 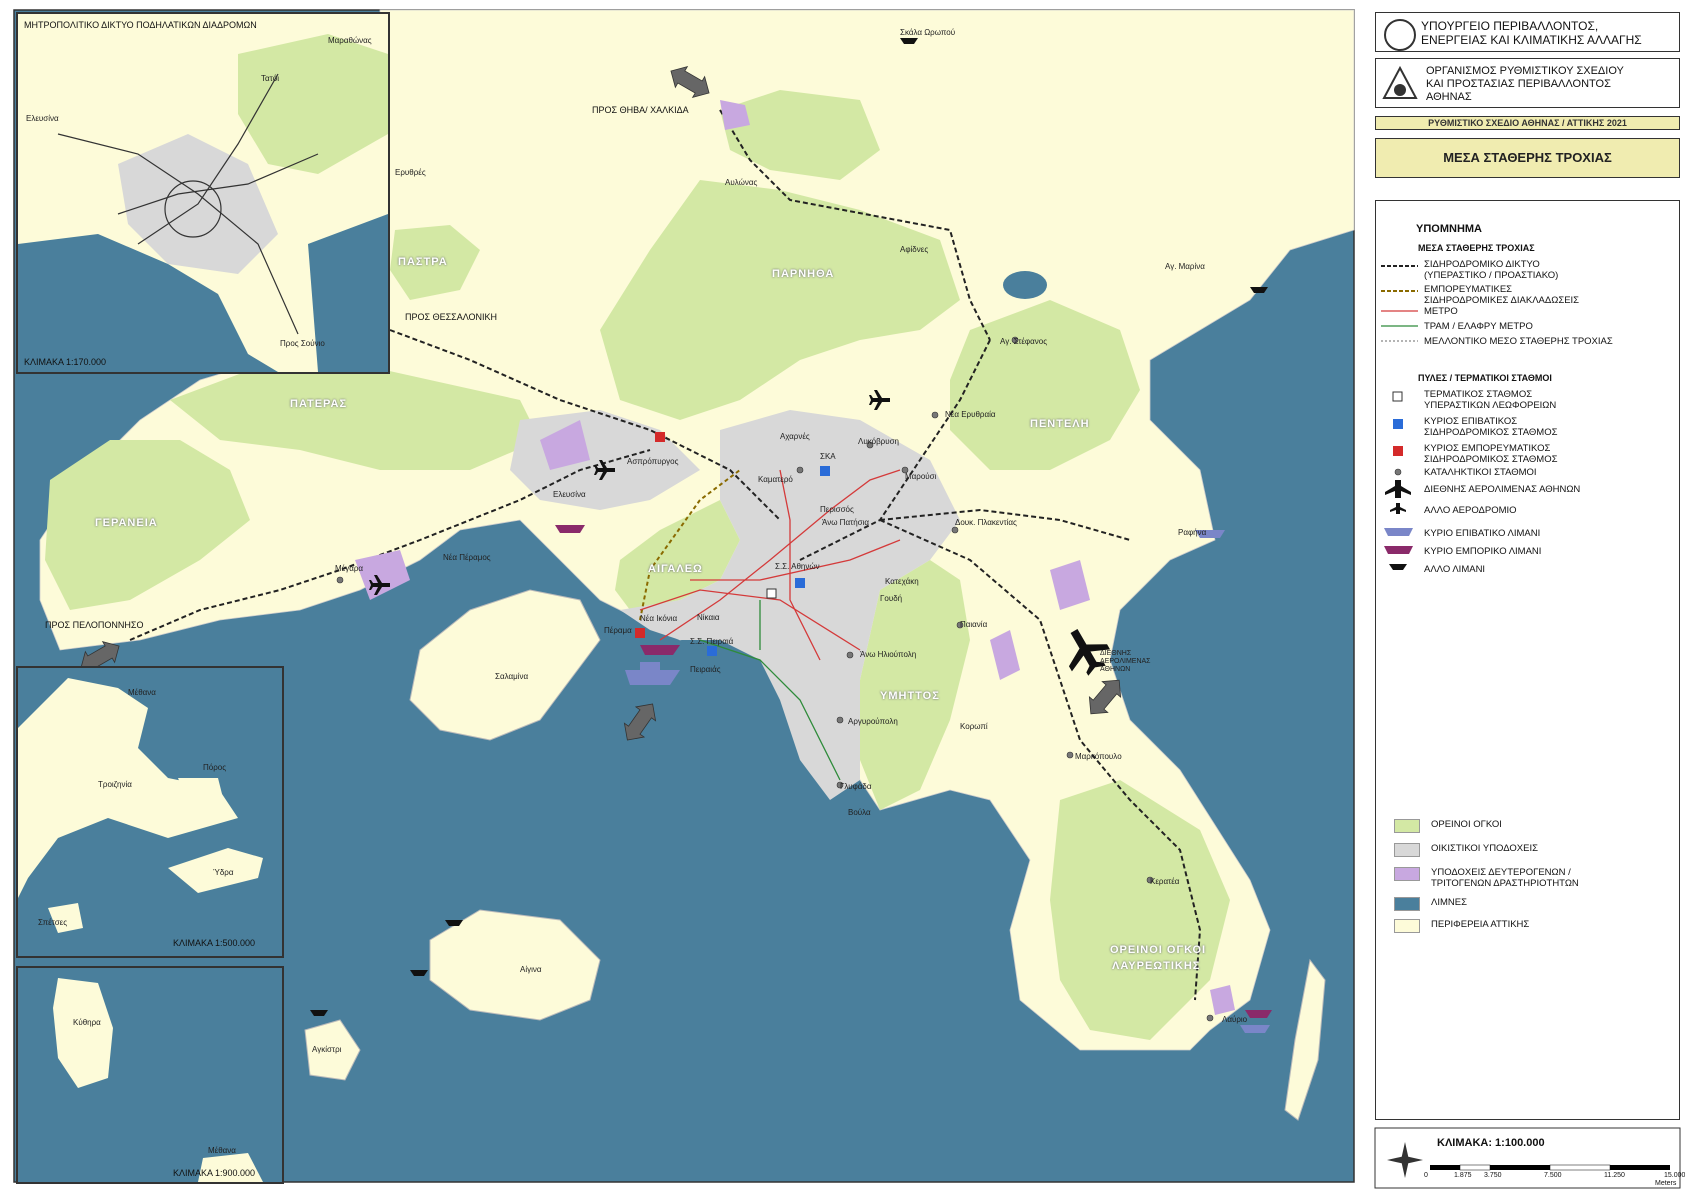 What do you see at coordinates (42, 118) in the screenshot?
I see `place-label: Ελευσίνα` at bounding box center [42, 118].